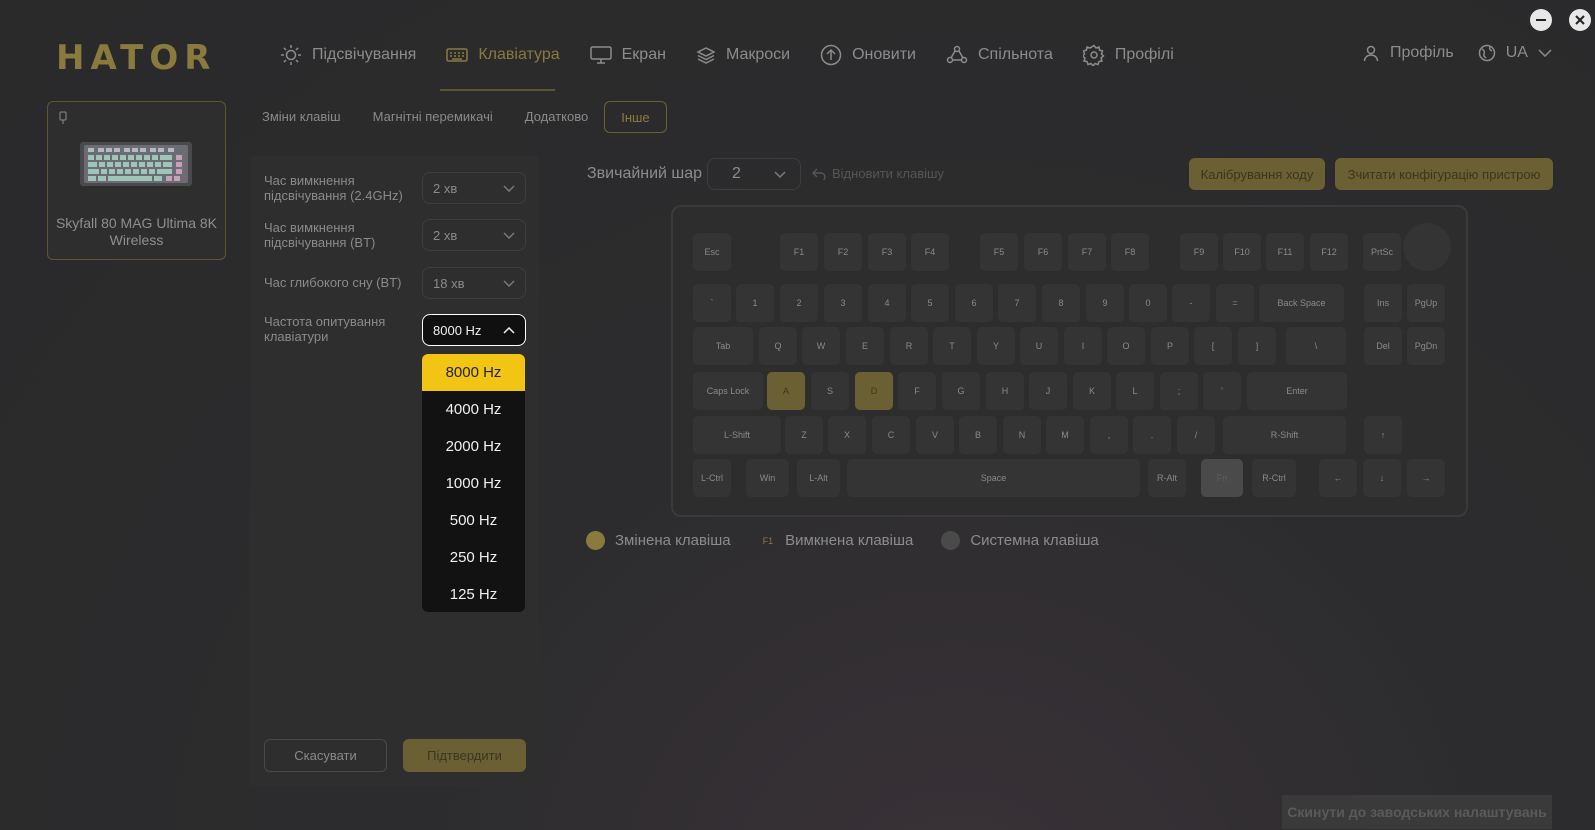 The height and width of the screenshot is (830, 1595). What do you see at coordinates (1383, 303) in the screenshot?
I see `key-r1-14: Ins` at bounding box center [1383, 303].